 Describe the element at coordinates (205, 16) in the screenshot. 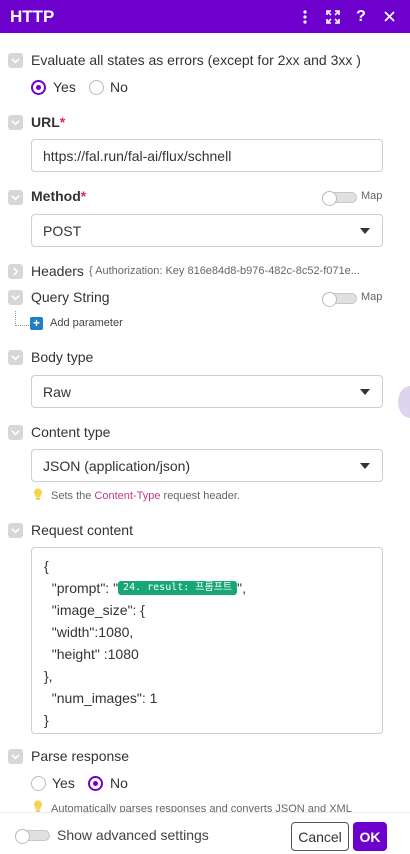

I see `module-header: HTTP ?` at that location.